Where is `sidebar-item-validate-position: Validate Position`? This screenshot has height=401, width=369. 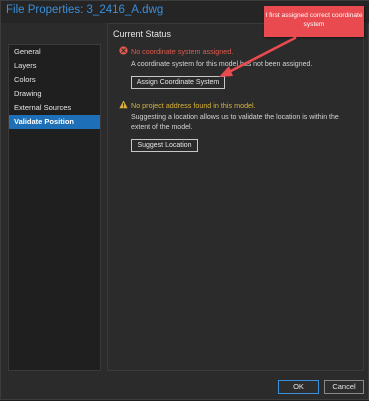
sidebar-item-validate-position: Validate Position is located at coordinates (54, 122).